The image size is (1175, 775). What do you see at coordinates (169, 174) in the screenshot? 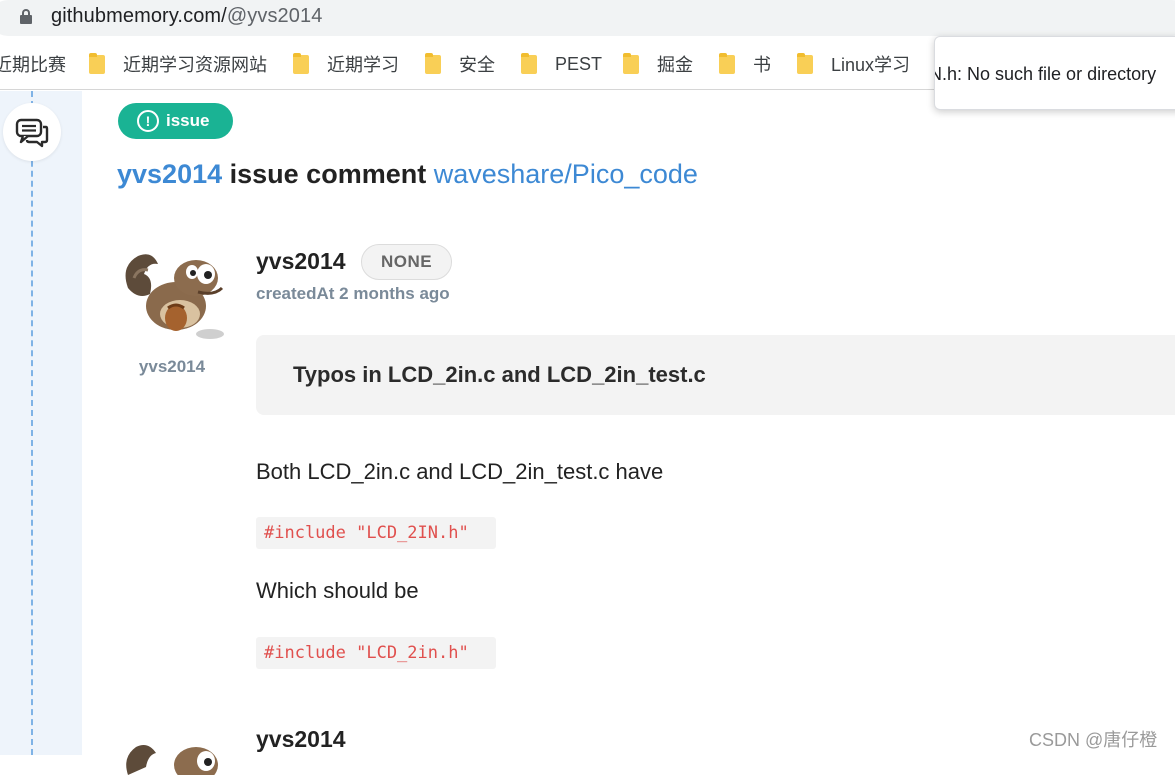
I see `headline-user-link: yvs2014` at bounding box center [169, 174].